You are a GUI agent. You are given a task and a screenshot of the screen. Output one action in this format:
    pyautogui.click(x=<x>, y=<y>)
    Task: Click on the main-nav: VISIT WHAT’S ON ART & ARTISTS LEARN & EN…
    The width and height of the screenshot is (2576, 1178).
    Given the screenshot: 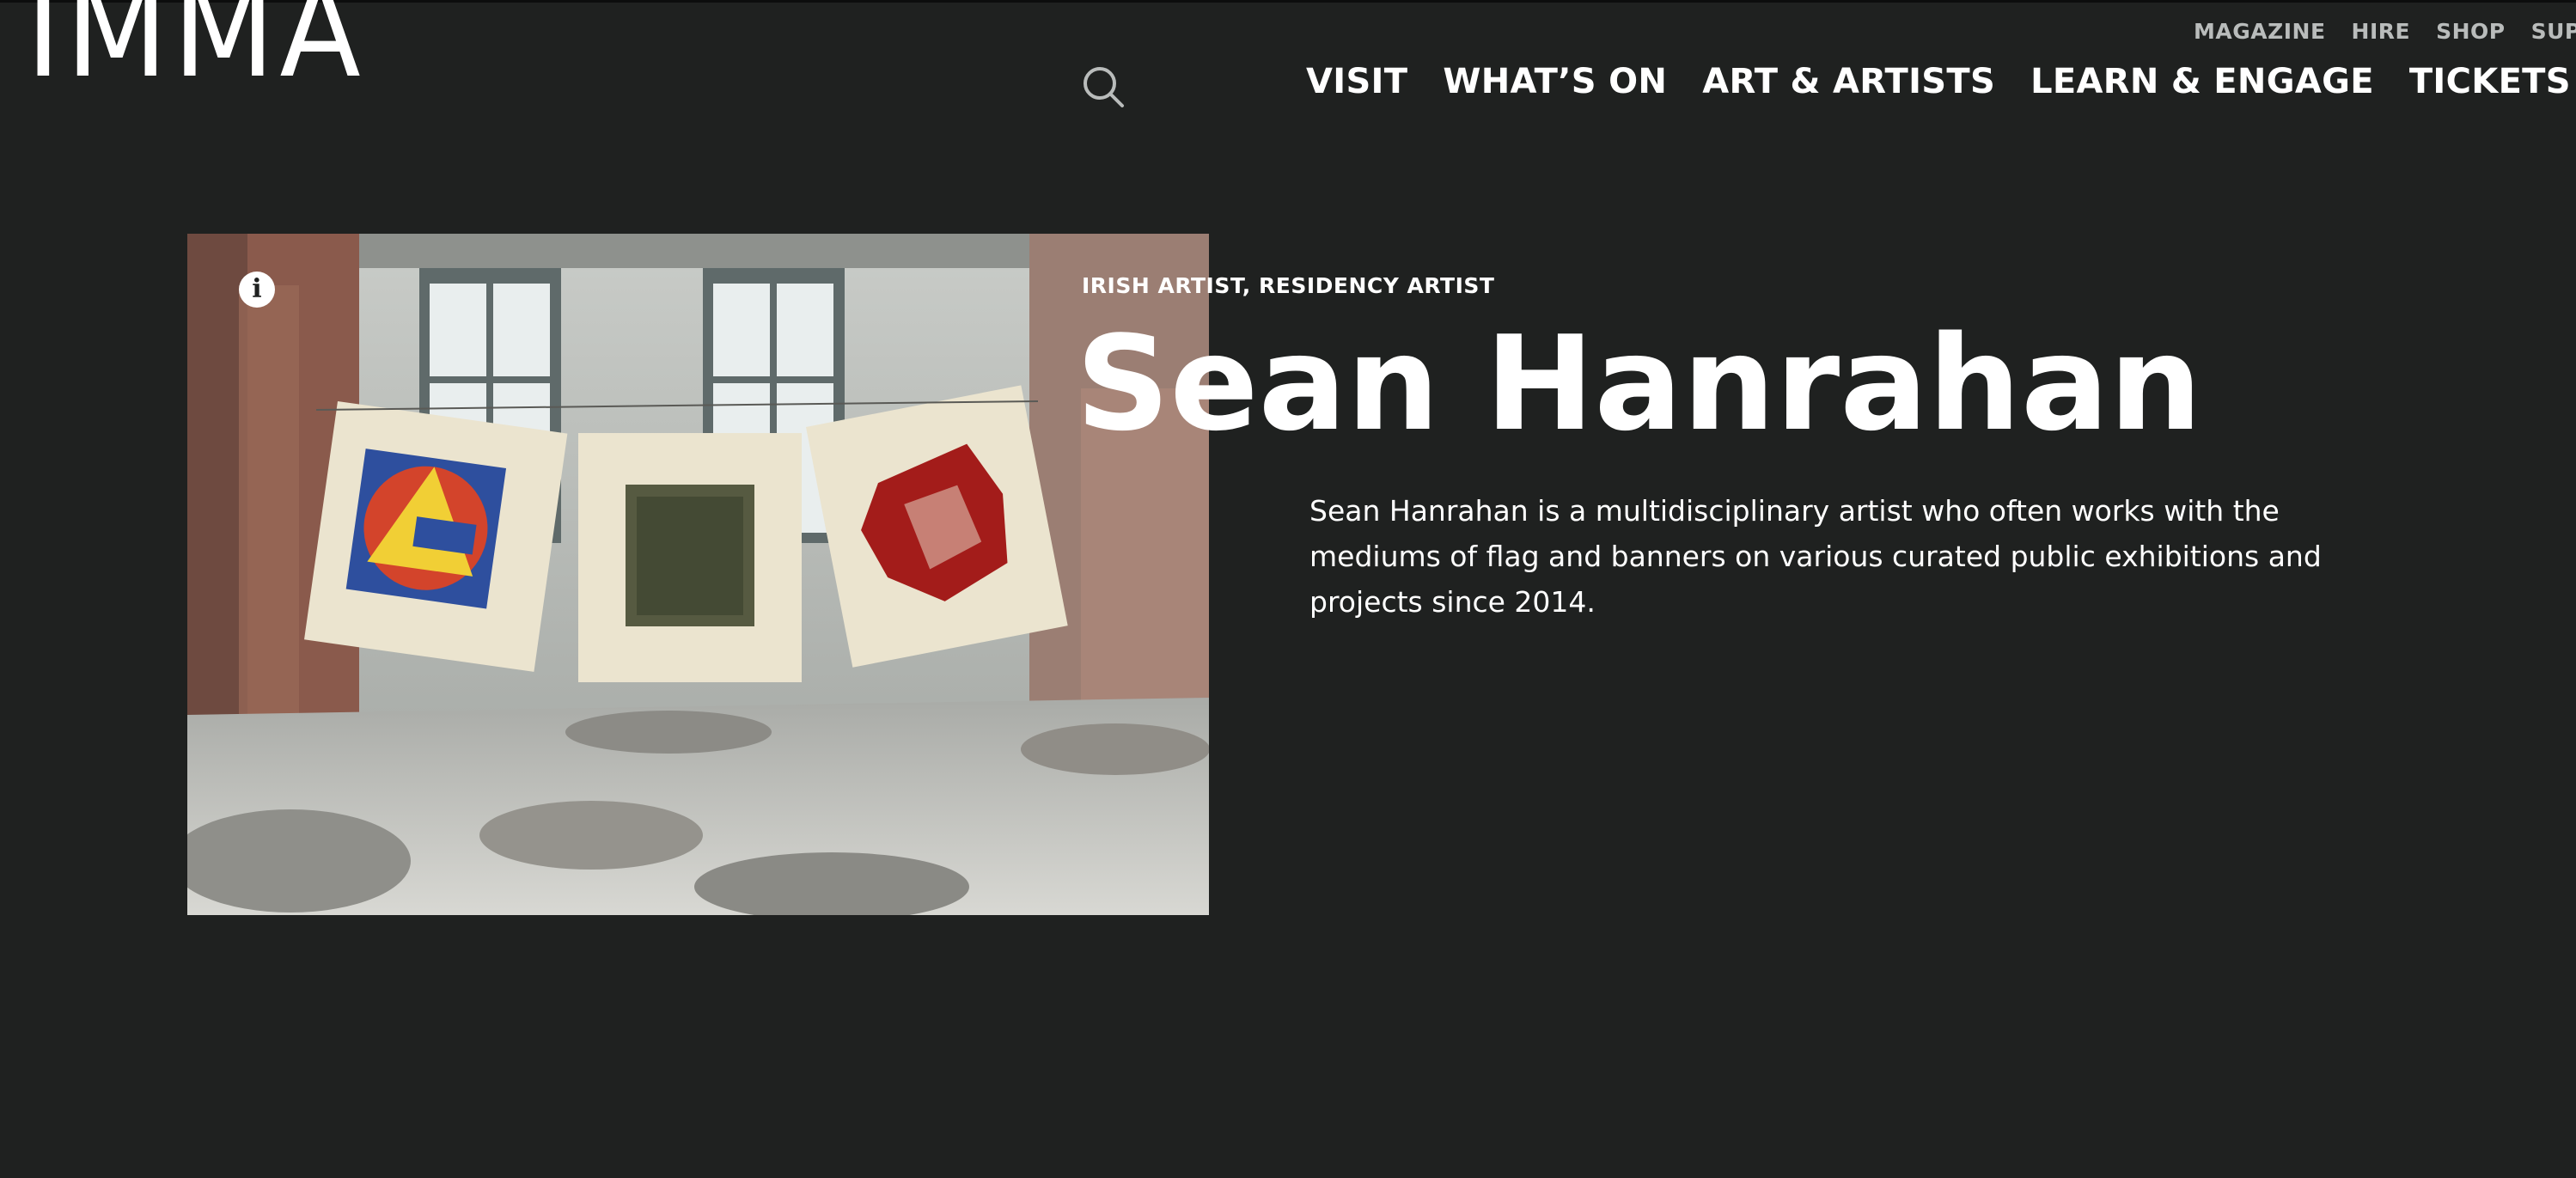 What is the action you would take?
    pyautogui.click(x=1939, y=81)
    